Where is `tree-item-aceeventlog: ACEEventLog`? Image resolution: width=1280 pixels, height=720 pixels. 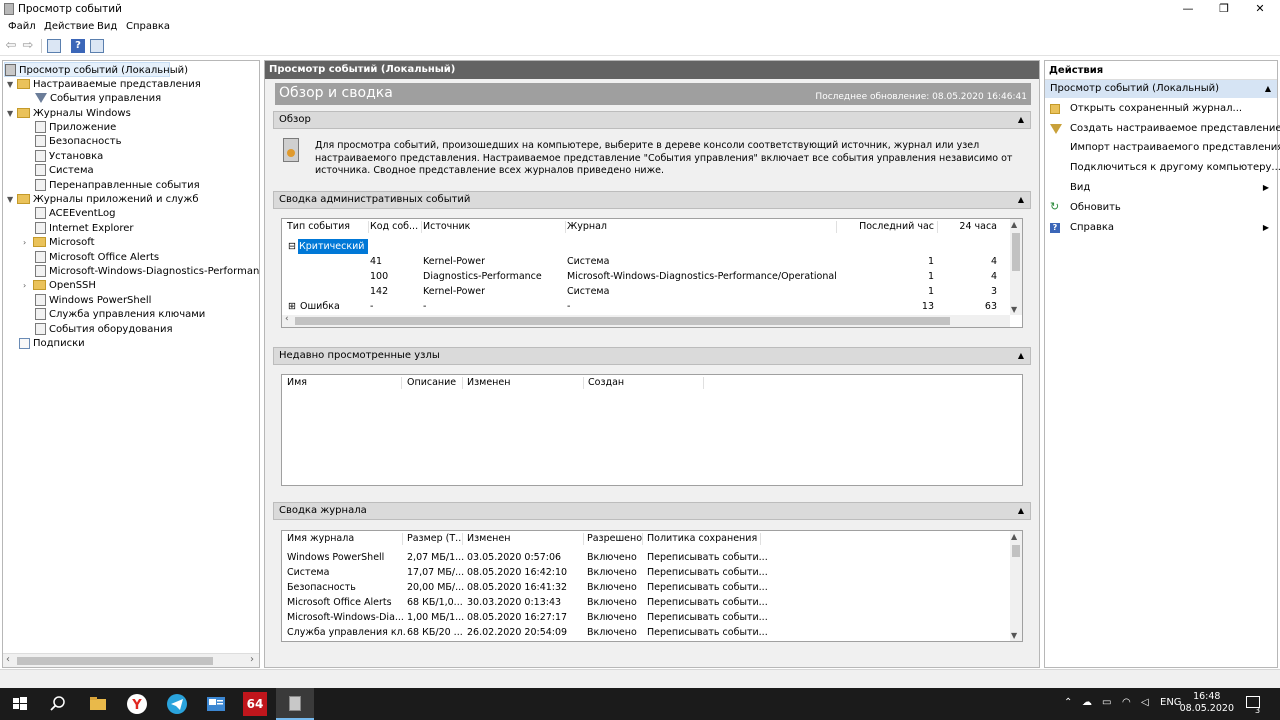
tree-item-aceeventlog: ACEEventLog is located at coordinates (75, 213).